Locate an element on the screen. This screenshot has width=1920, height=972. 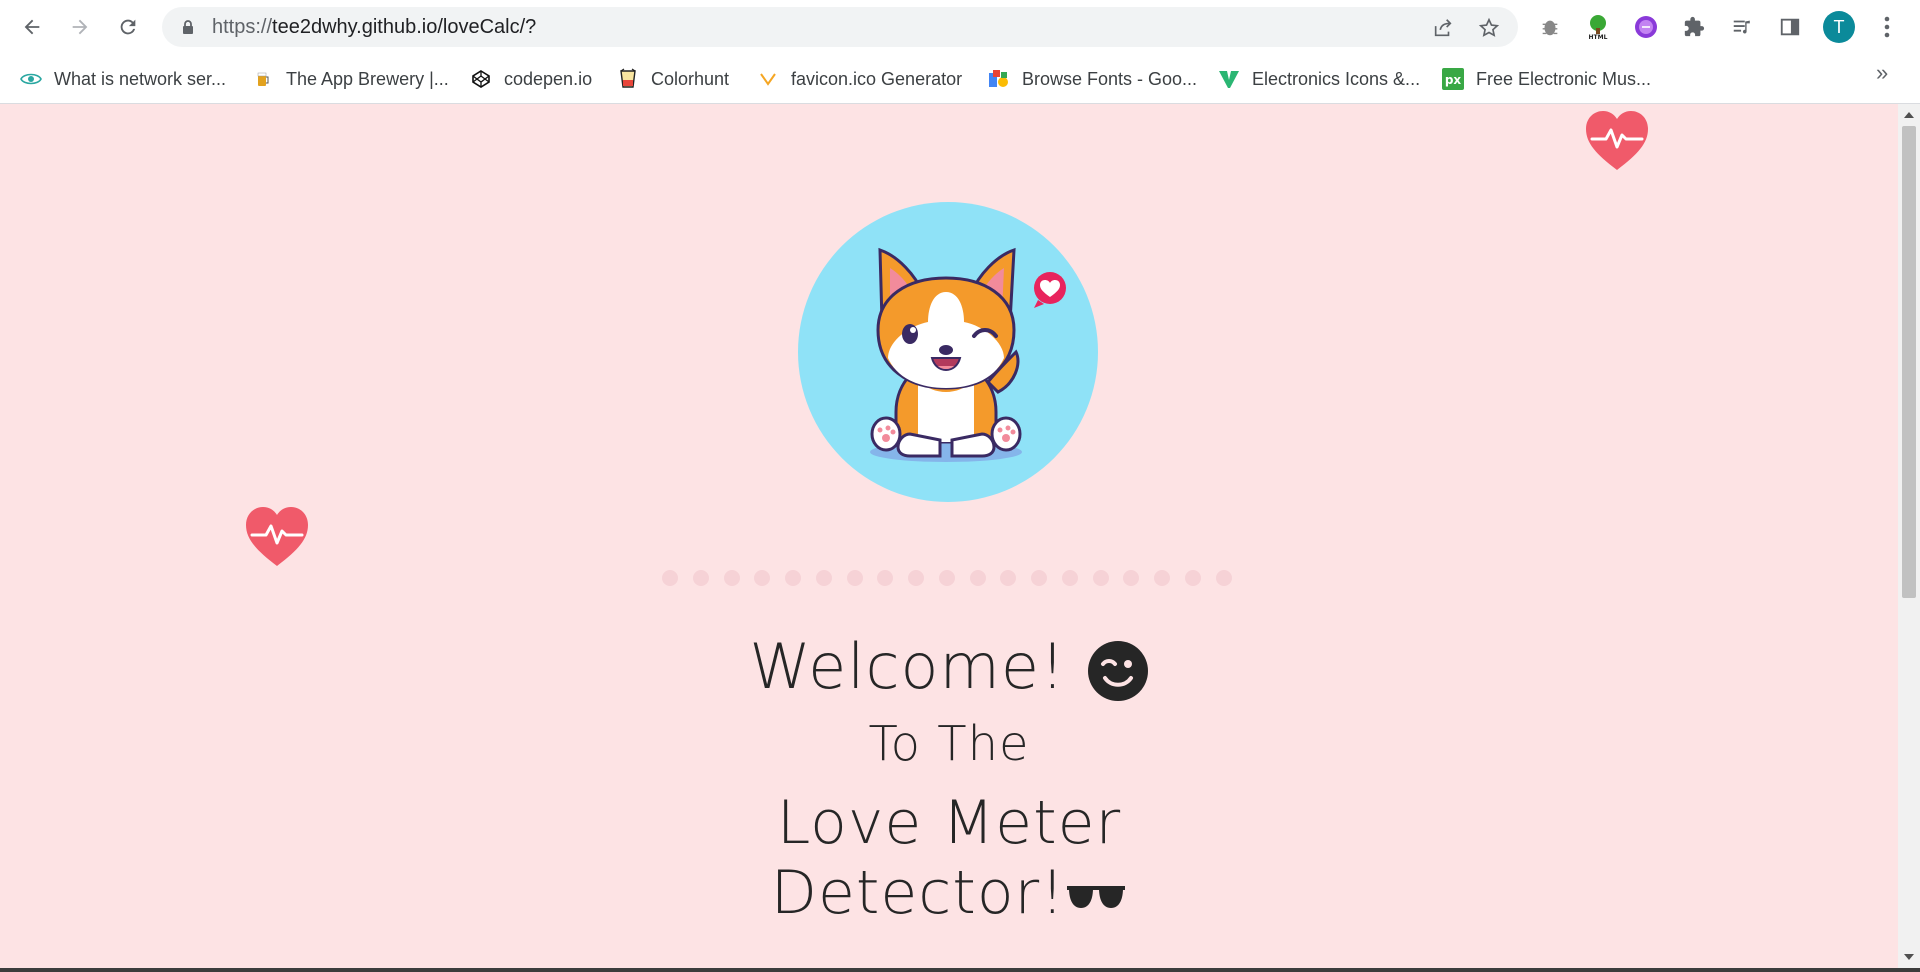
google-fonts-icon is located at coordinates (999, 79).